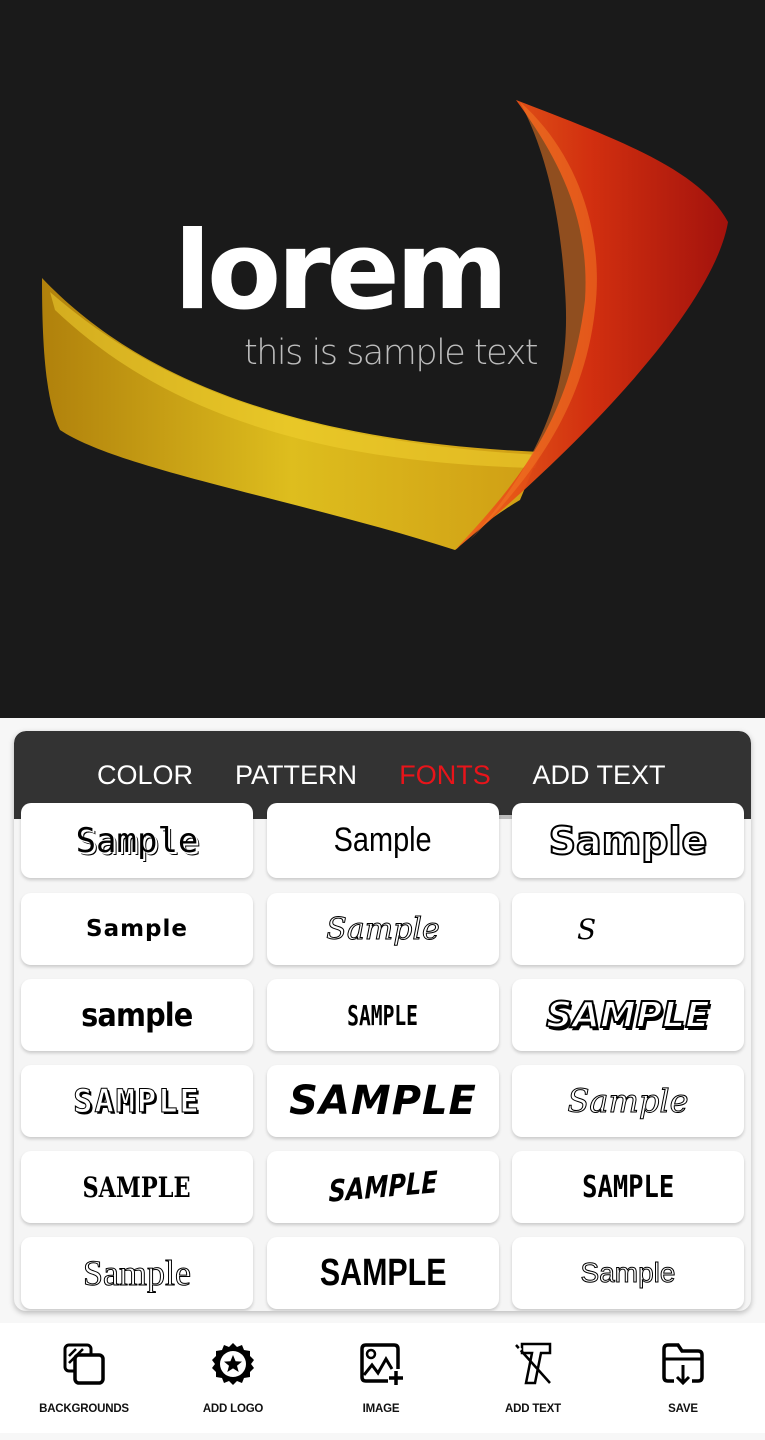 The height and width of the screenshot is (1440, 765). What do you see at coordinates (683, 1409) in the screenshot?
I see `save-label: SAVE` at bounding box center [683, 1409].